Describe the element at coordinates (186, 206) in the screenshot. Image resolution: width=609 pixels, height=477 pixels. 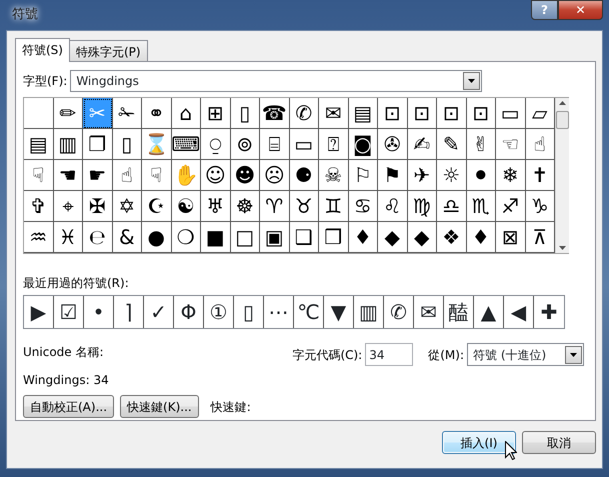
I see `symbol-cell: ☯` at that location.